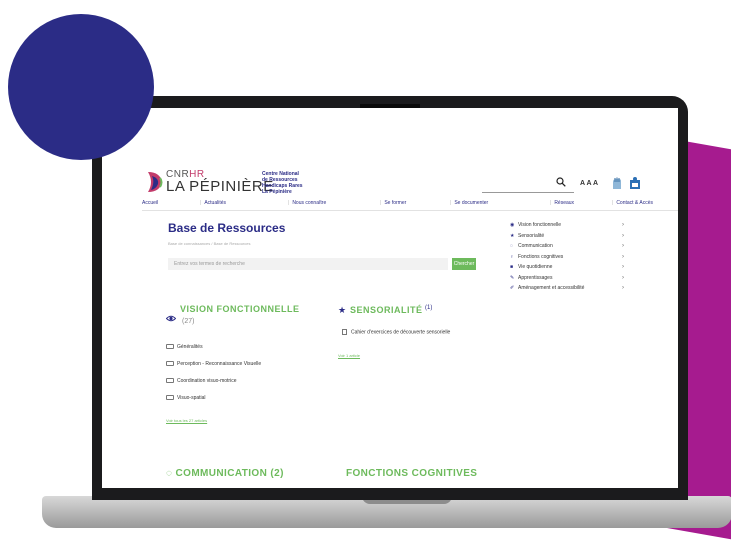  Describe the element at coordinates (213, 403) in the screenshot. I see `list-item: Visuo-spatial` at that location.